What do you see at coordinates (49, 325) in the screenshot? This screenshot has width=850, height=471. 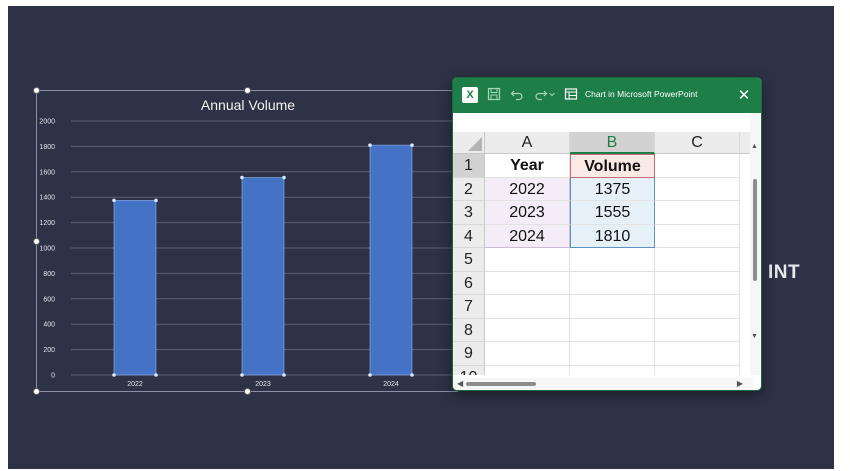 I see `y-tick-label: 400` at bounding box center [49, 325].